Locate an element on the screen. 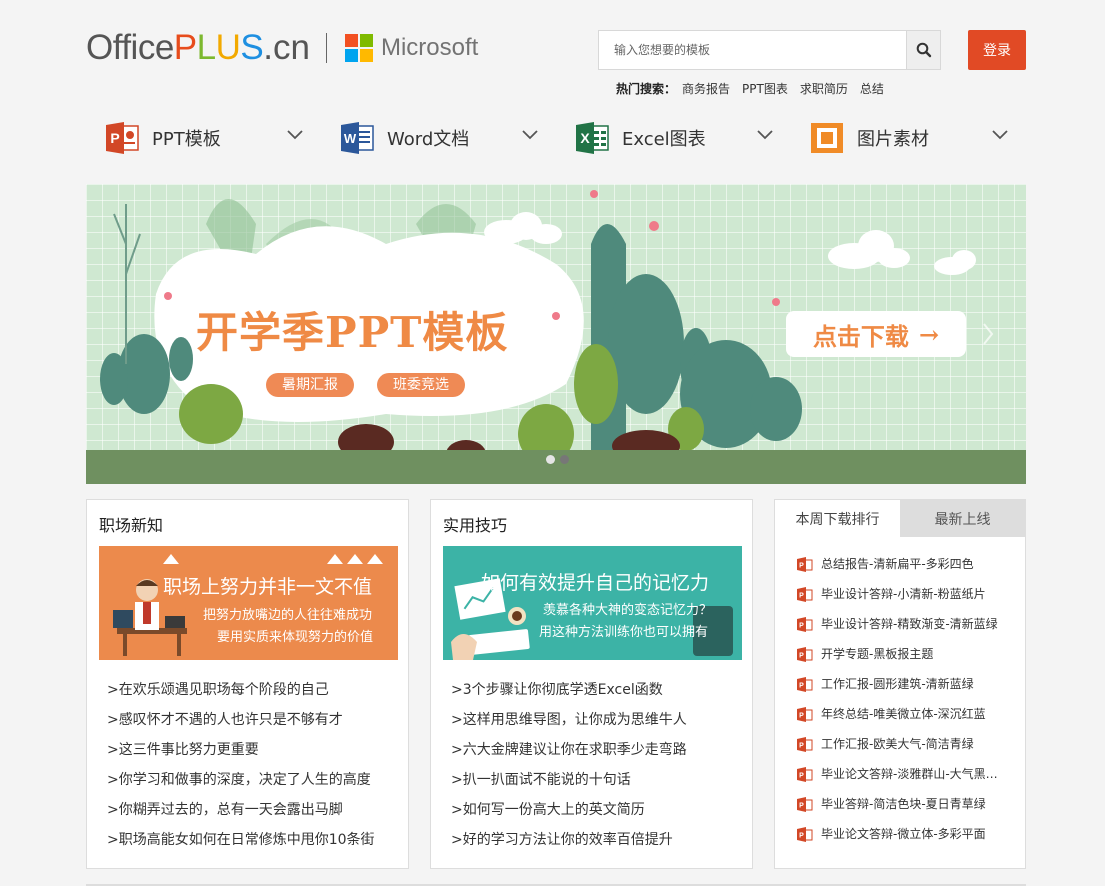  article-link: >好的学习方法让你的效率百倍提升 is located at coordinates (569, 845).